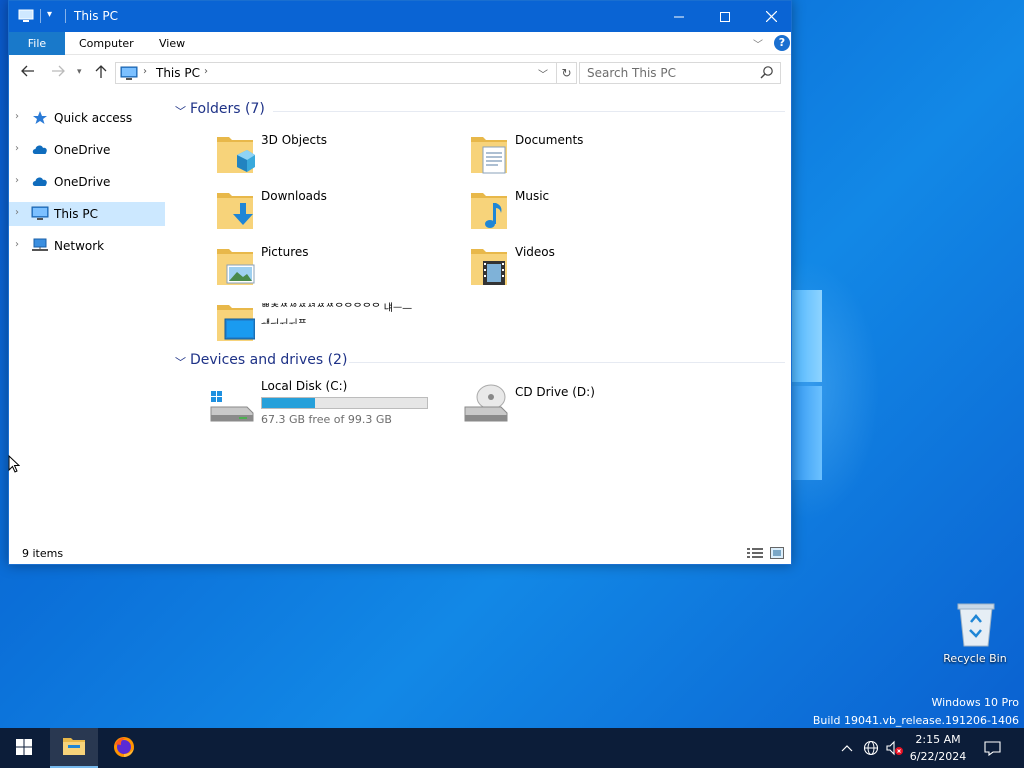 Image resolution: width=1024 pixels, height=768 pixels. I want to click on folder-music: Music, so click(589, 216).